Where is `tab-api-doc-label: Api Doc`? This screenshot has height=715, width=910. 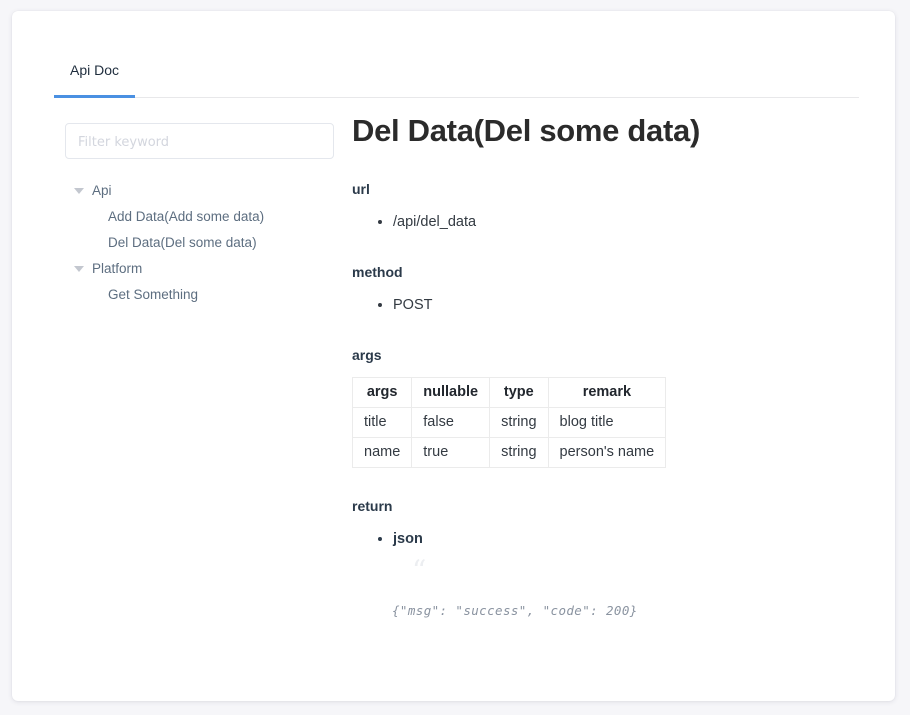 tab-api-doc-label: Api Doc is located at coordinates (95, 70).